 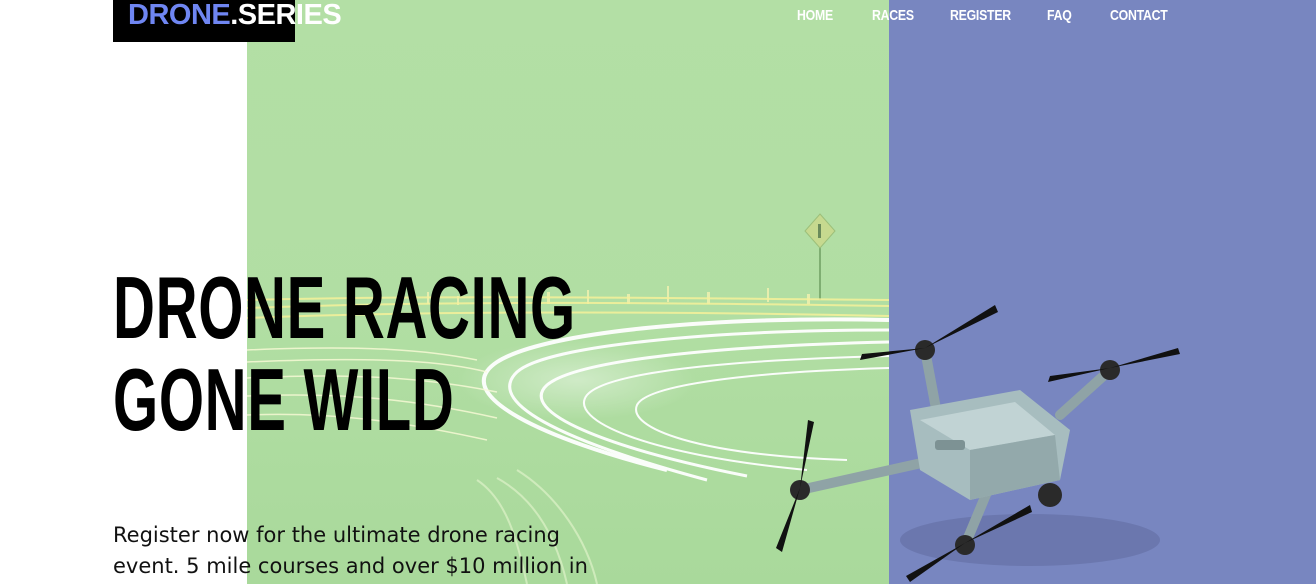 I want to click on road-sign-icon, so click(x=820, y=256).